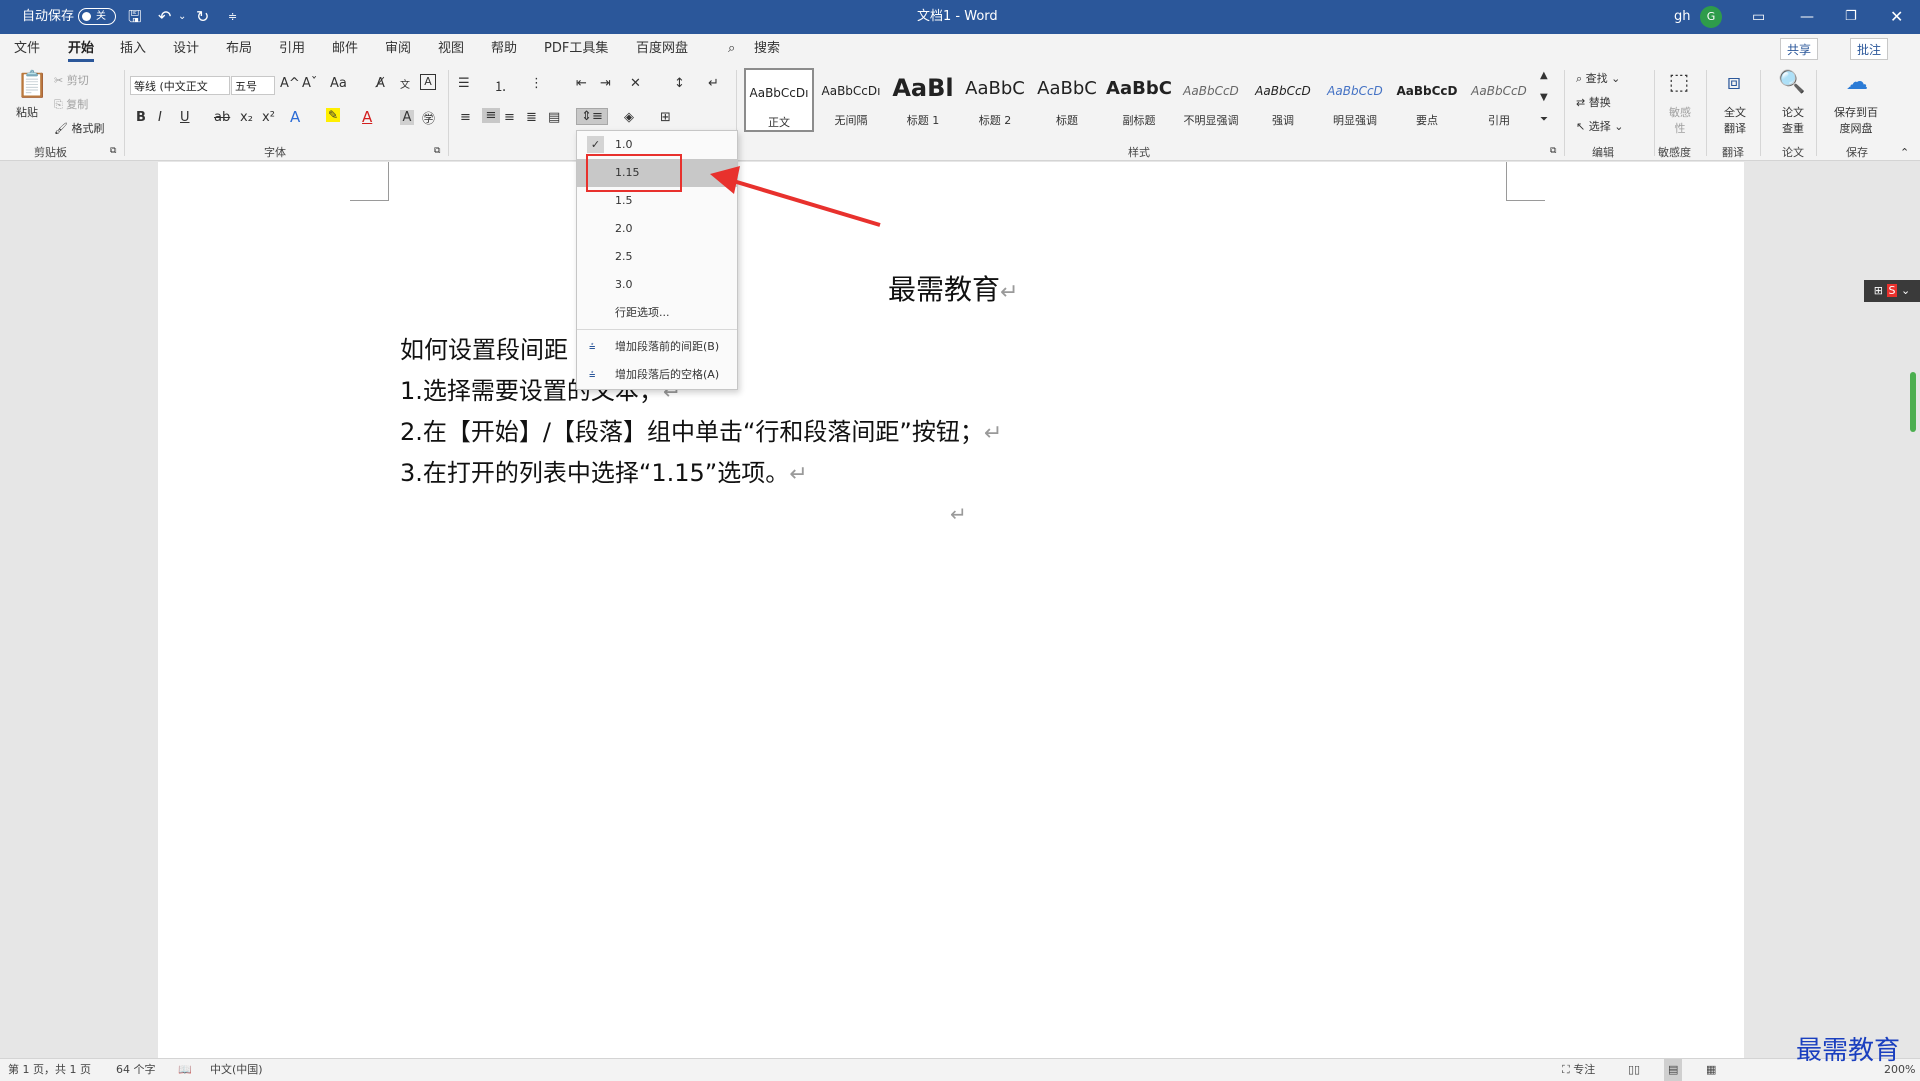 The height and width of the screenshot is (1081, 1920). I want to click on subscript-icon: x₂, so click(246, 117).